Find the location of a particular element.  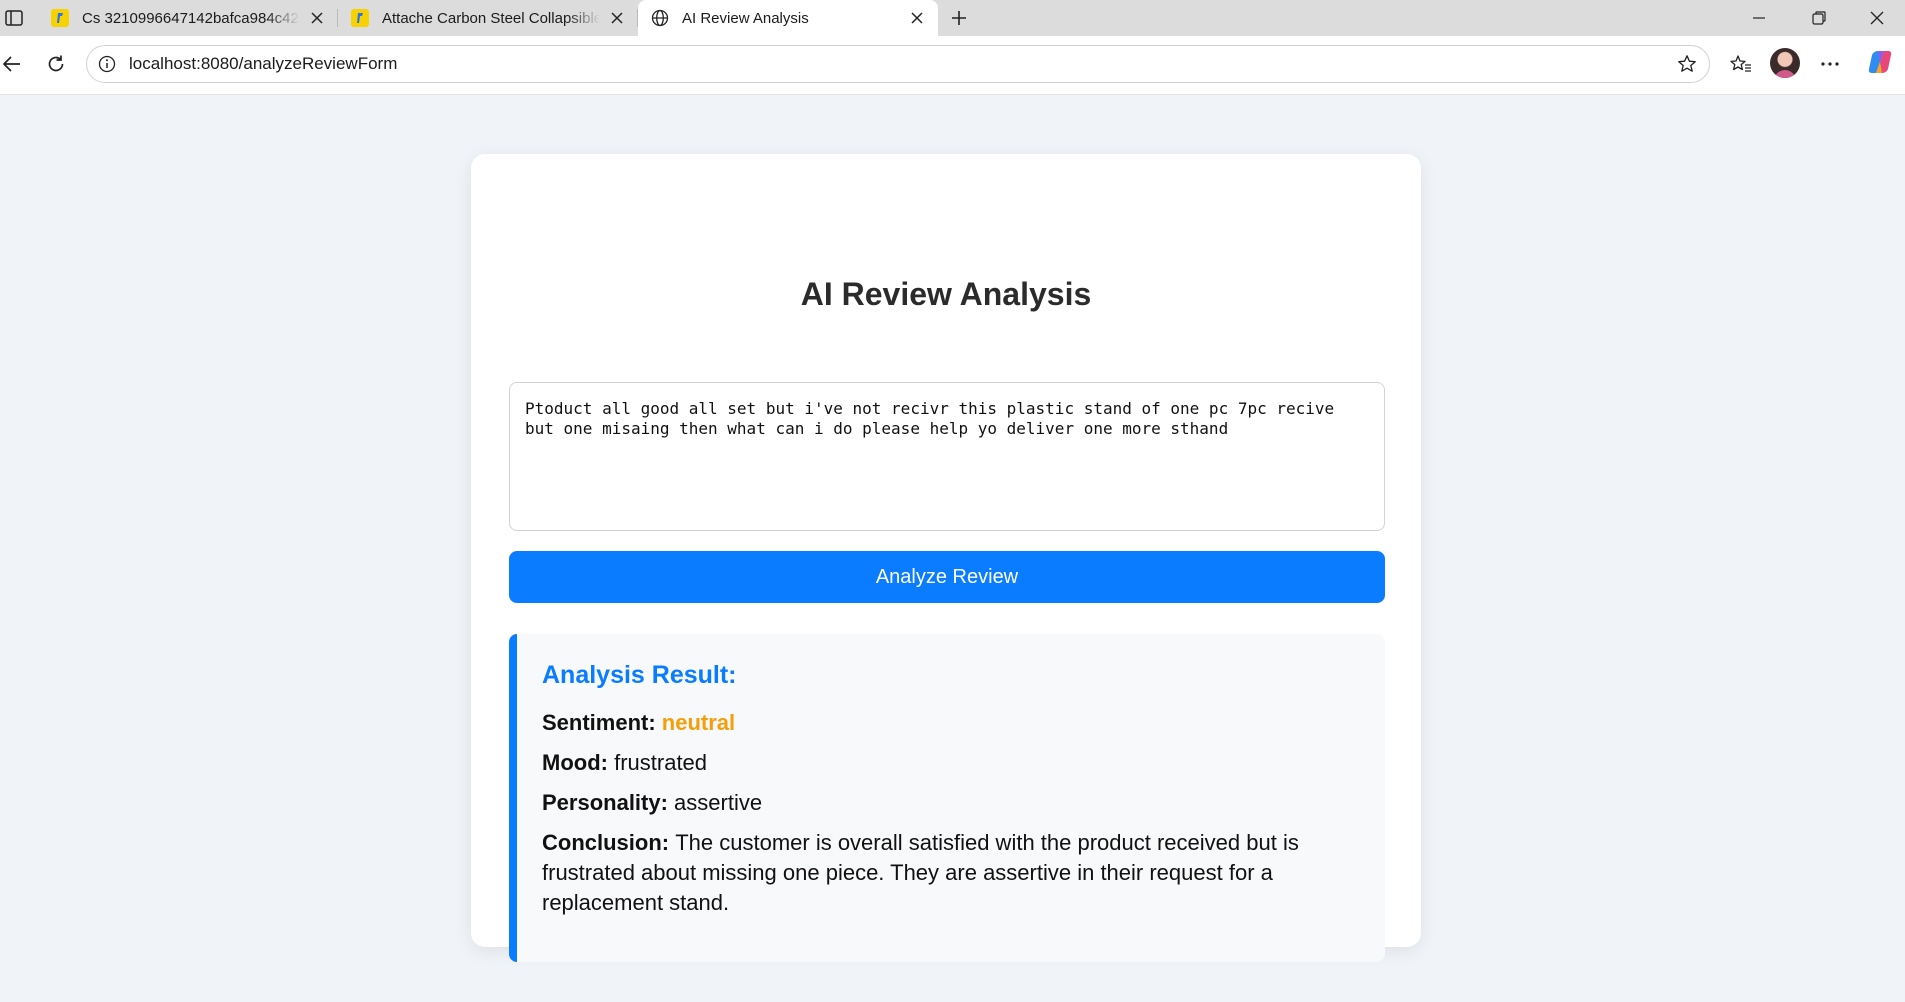

back-arrow-icon is located at coordinates (14, 64).